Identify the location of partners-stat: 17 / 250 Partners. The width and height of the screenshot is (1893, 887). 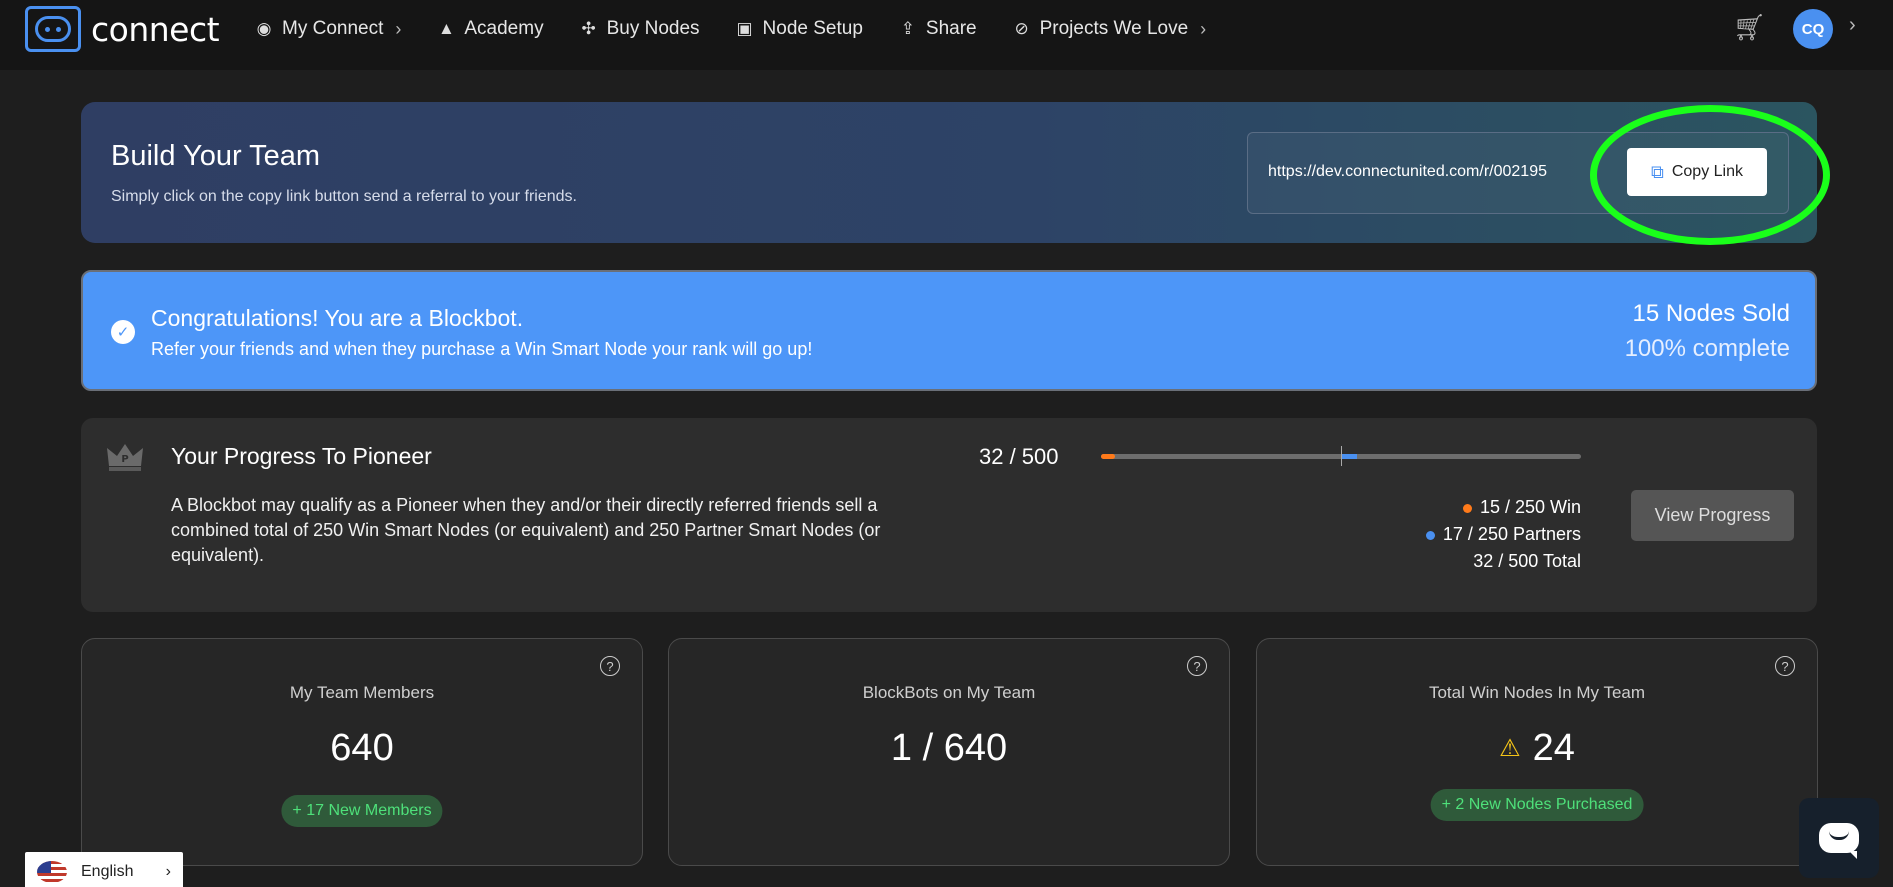
(1511, 534).